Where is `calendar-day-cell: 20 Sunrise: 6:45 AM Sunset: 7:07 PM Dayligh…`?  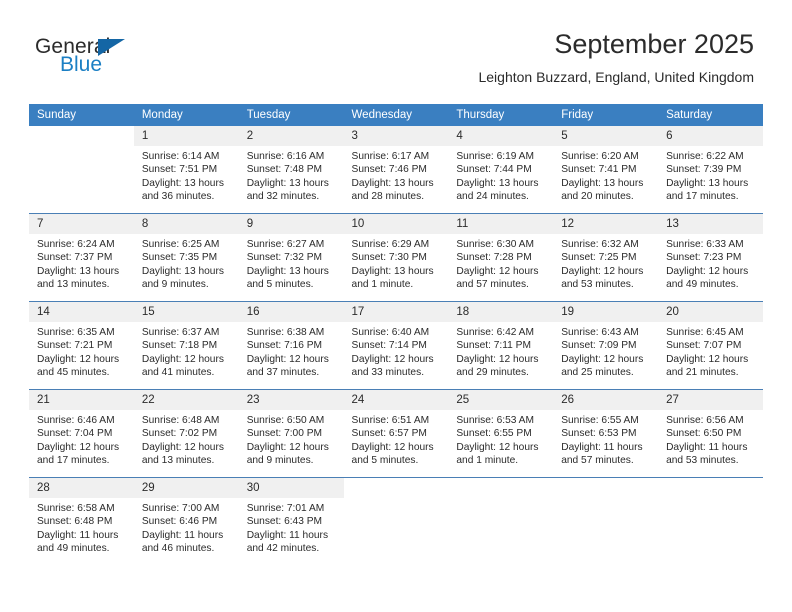
calendar-day-cell: 20 Sunrise: 6:45 AM Sunset: 7:07 PM Dayligh… is located at coordinates (710, 345).